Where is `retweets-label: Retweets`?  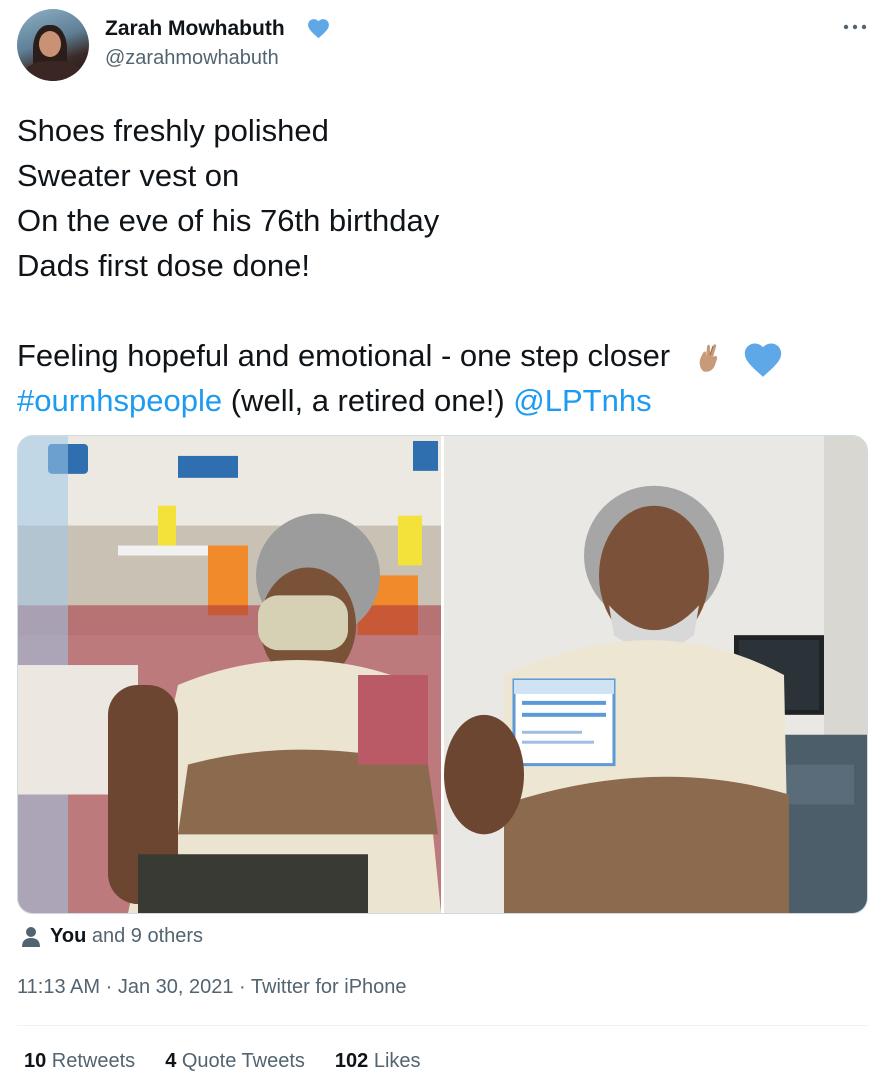
retweets-label: Retweets is located at coordinates (91, 1061).